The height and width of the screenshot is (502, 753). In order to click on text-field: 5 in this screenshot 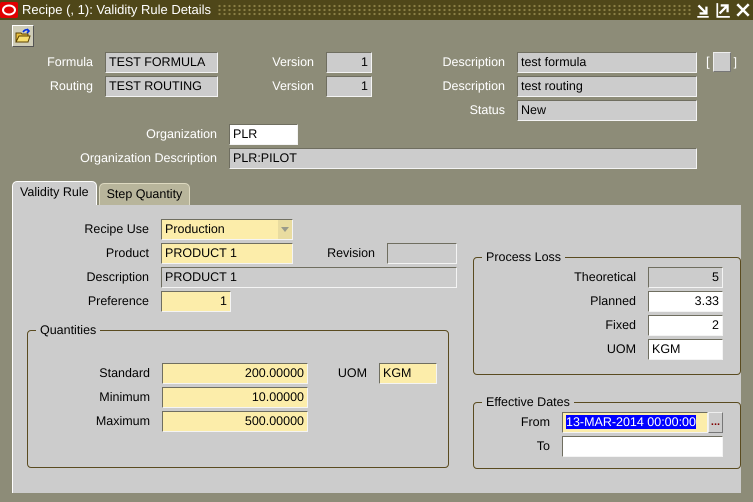, I will do `click(685, 277)`.